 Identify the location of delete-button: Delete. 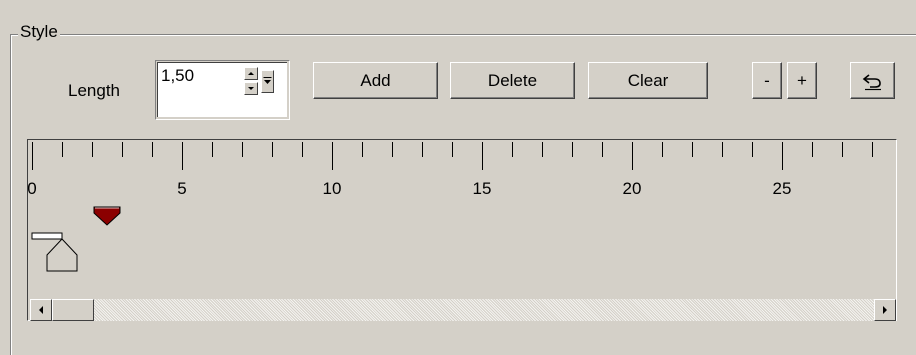
(512, 80).